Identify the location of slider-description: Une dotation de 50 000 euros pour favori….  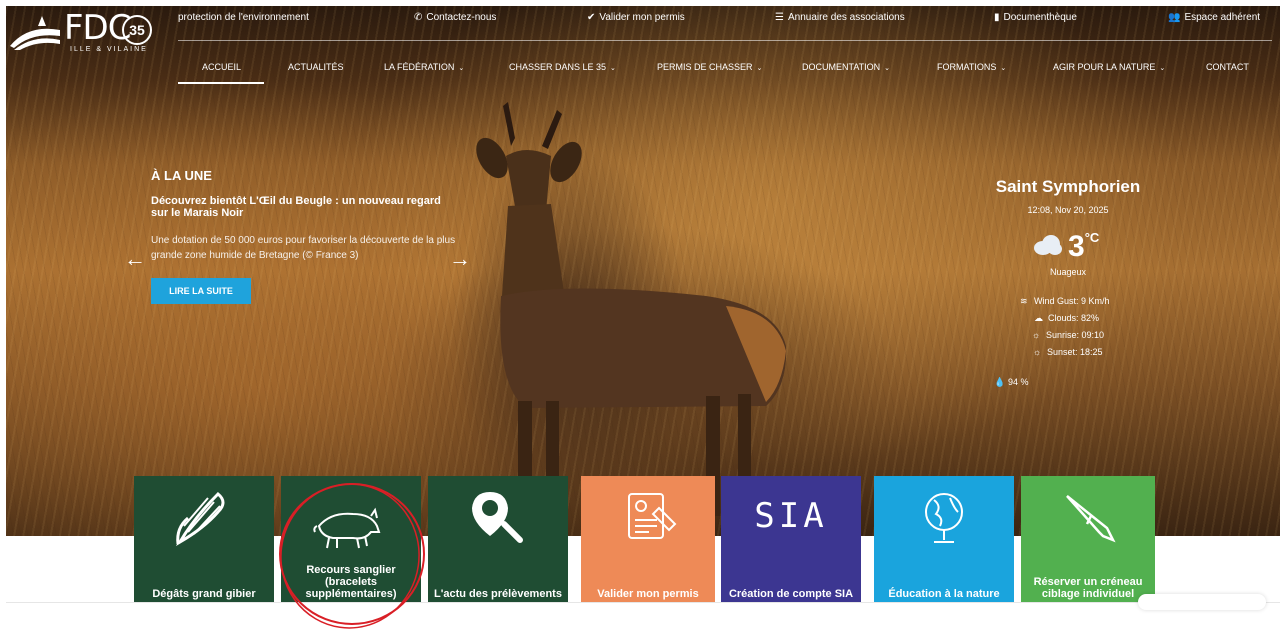
(303, 248).